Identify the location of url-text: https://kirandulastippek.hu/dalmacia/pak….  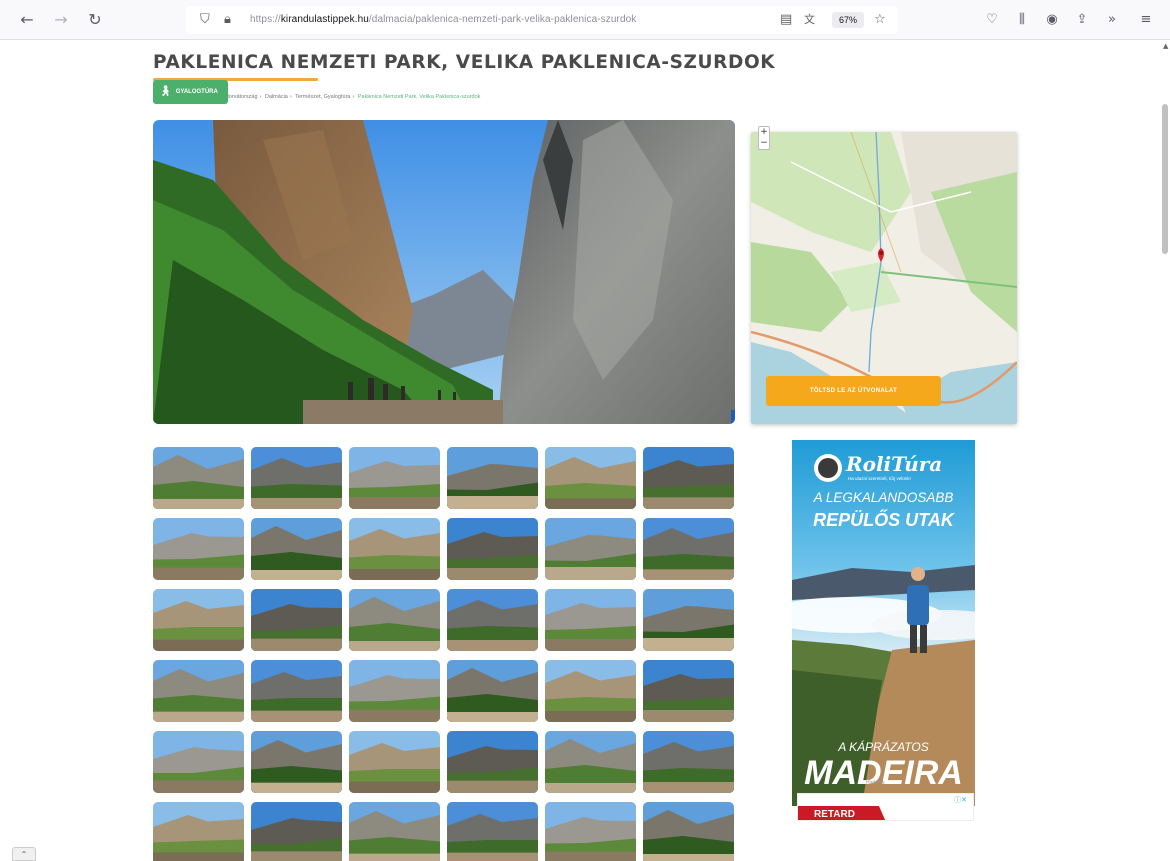
(443, 19).